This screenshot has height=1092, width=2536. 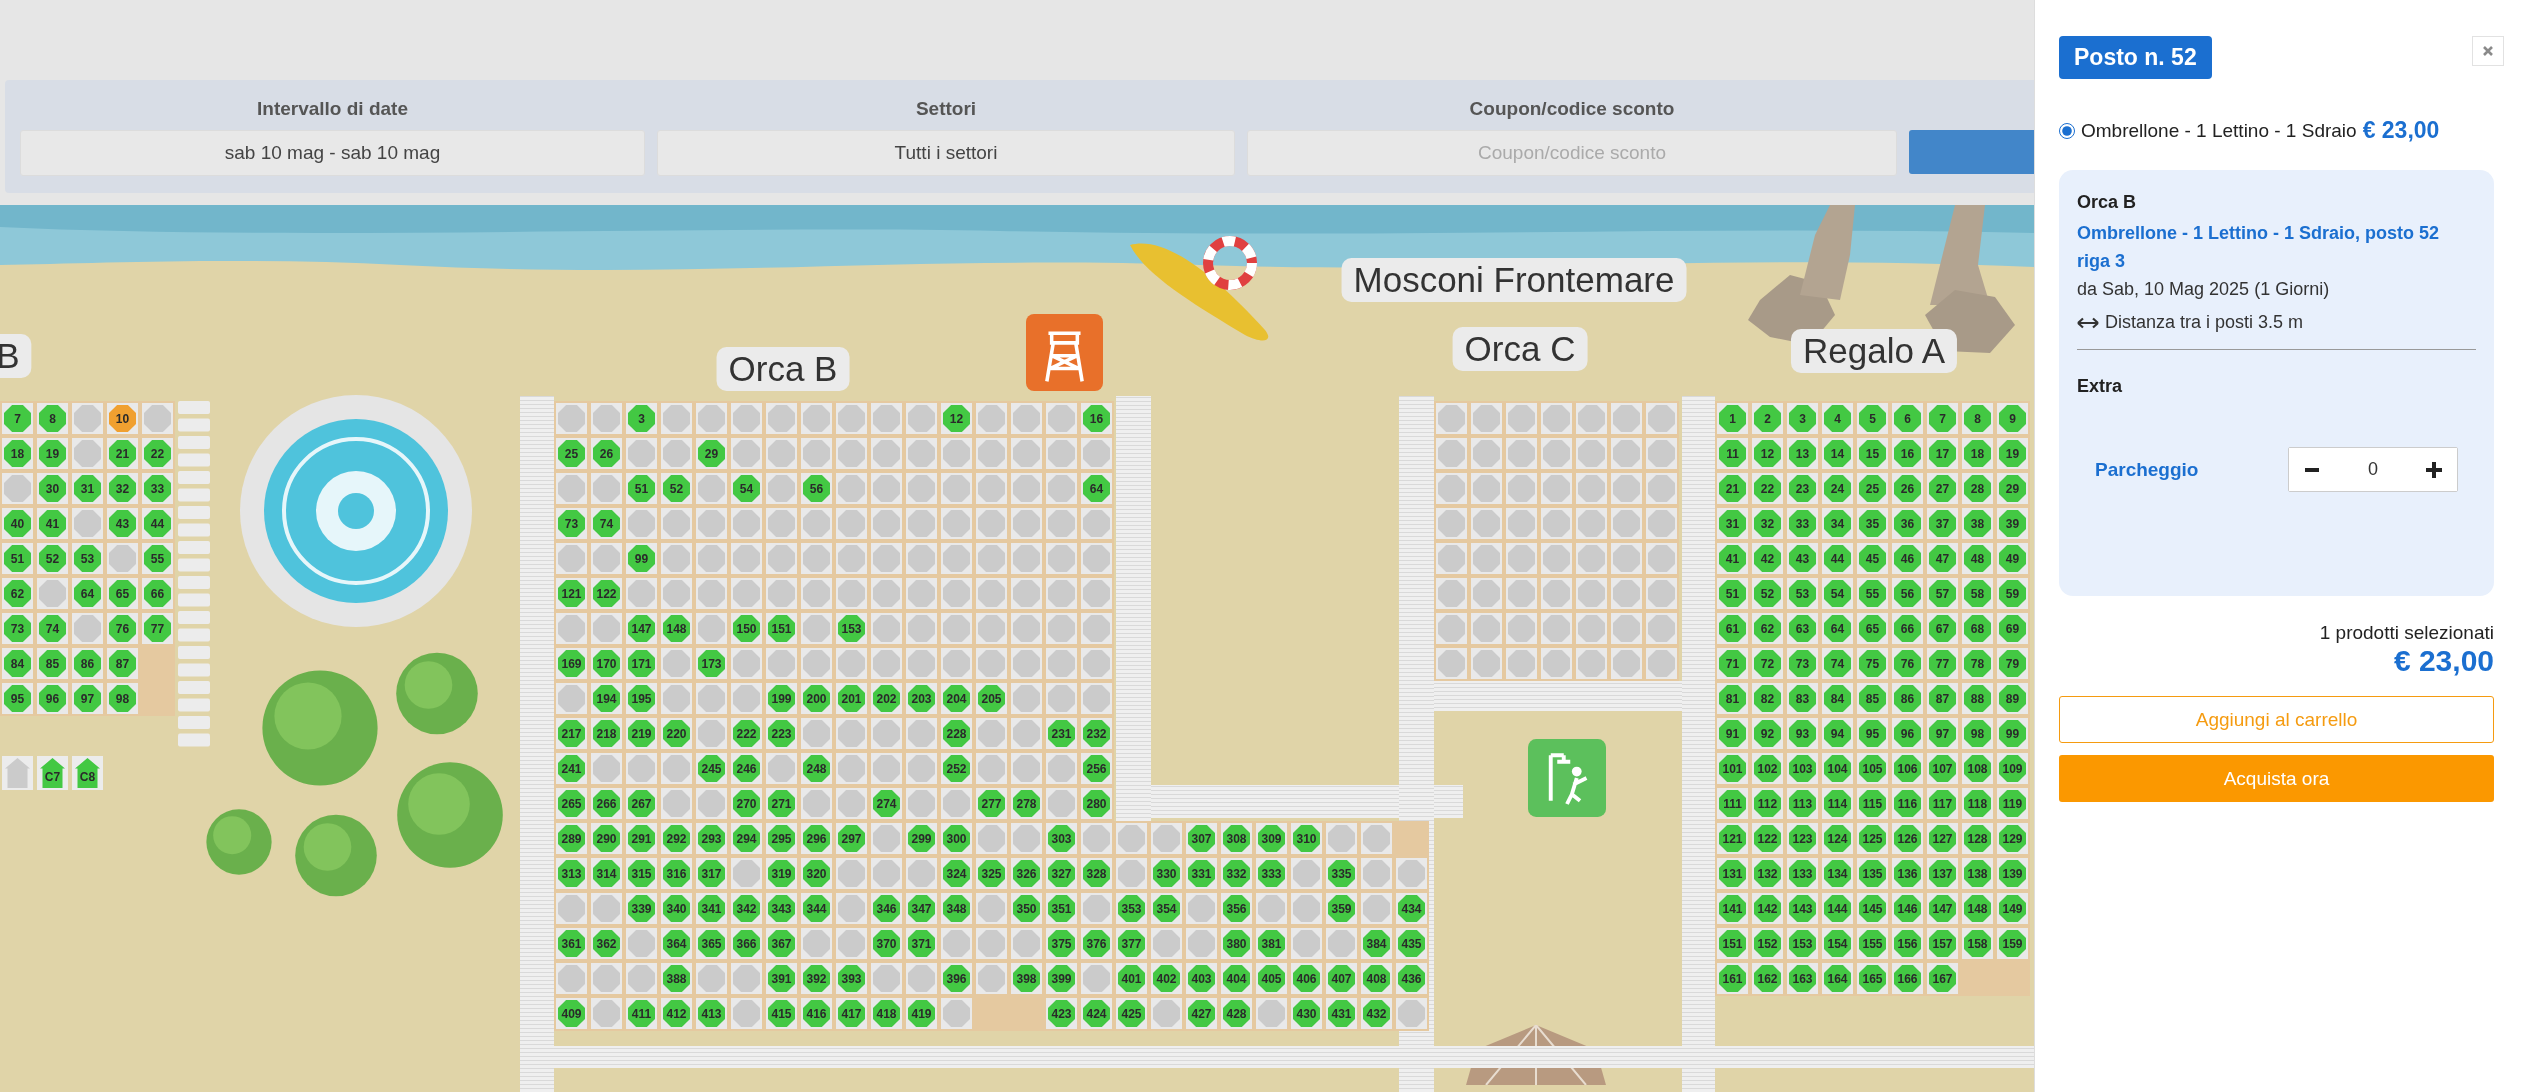 What do you see at coordinates (1732, 453) in the screenshot?
I see `seat-button: 11` at bounding box center [1732, 453].